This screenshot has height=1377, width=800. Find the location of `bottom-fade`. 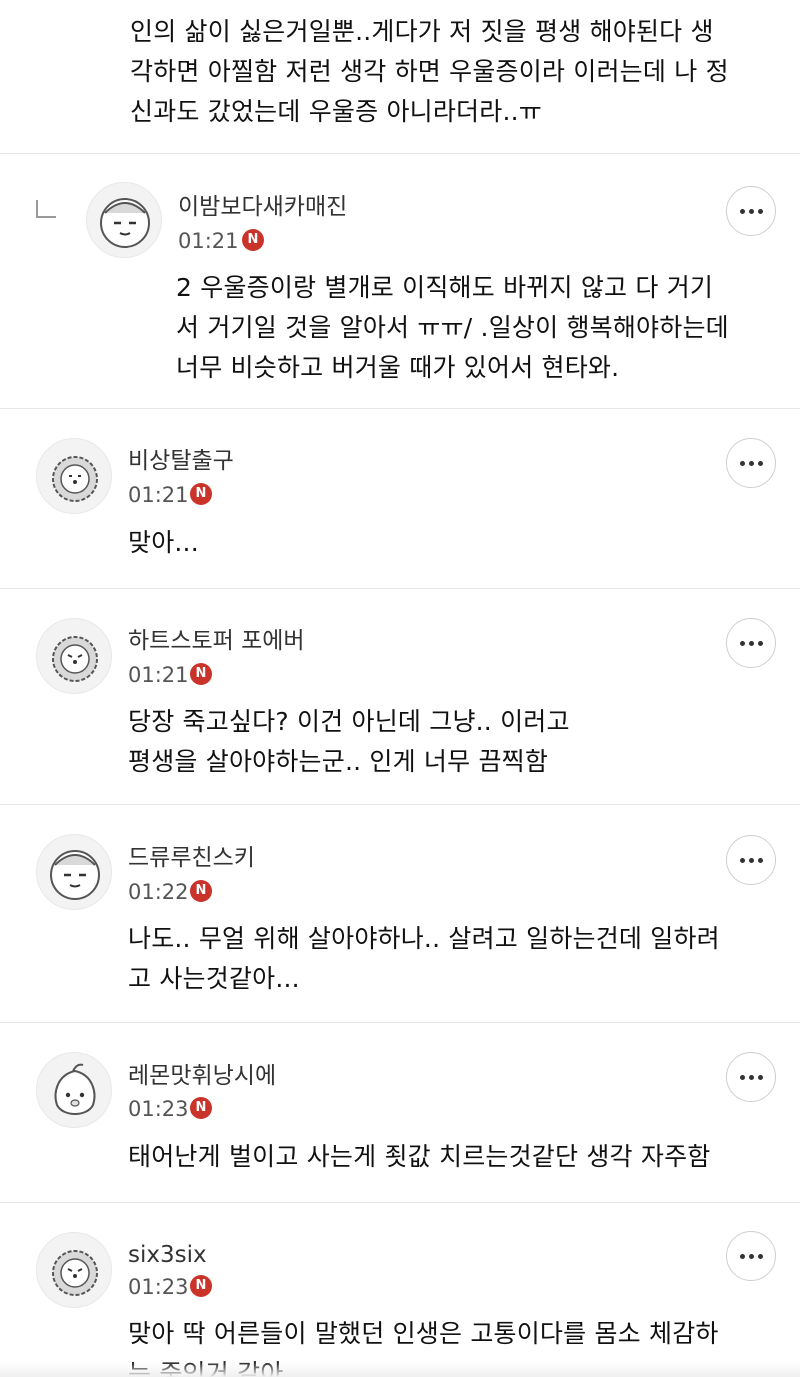

bottom-fade is located at coordinates (400, 1369).